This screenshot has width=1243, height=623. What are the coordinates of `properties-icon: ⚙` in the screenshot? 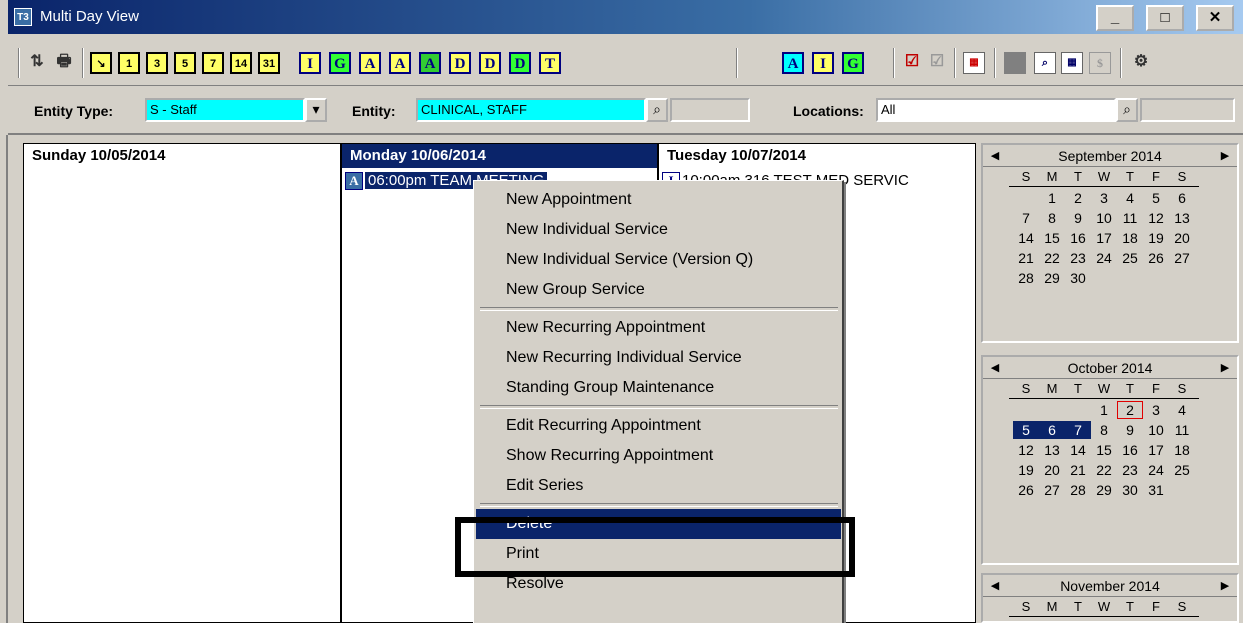 It's located at (1141, 63).